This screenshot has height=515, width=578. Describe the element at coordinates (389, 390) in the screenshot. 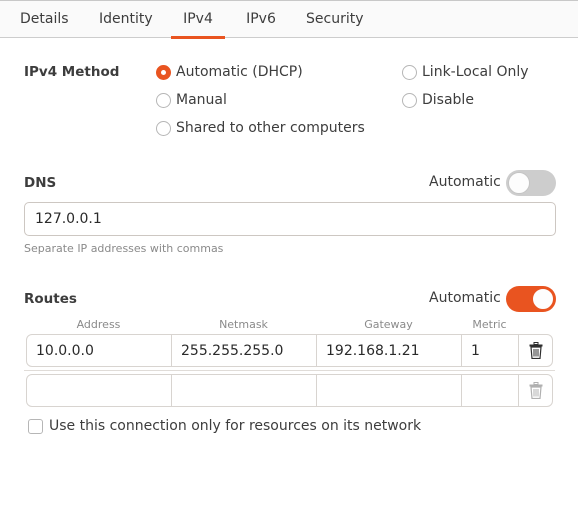

I see `route-gateway-input` at that location.